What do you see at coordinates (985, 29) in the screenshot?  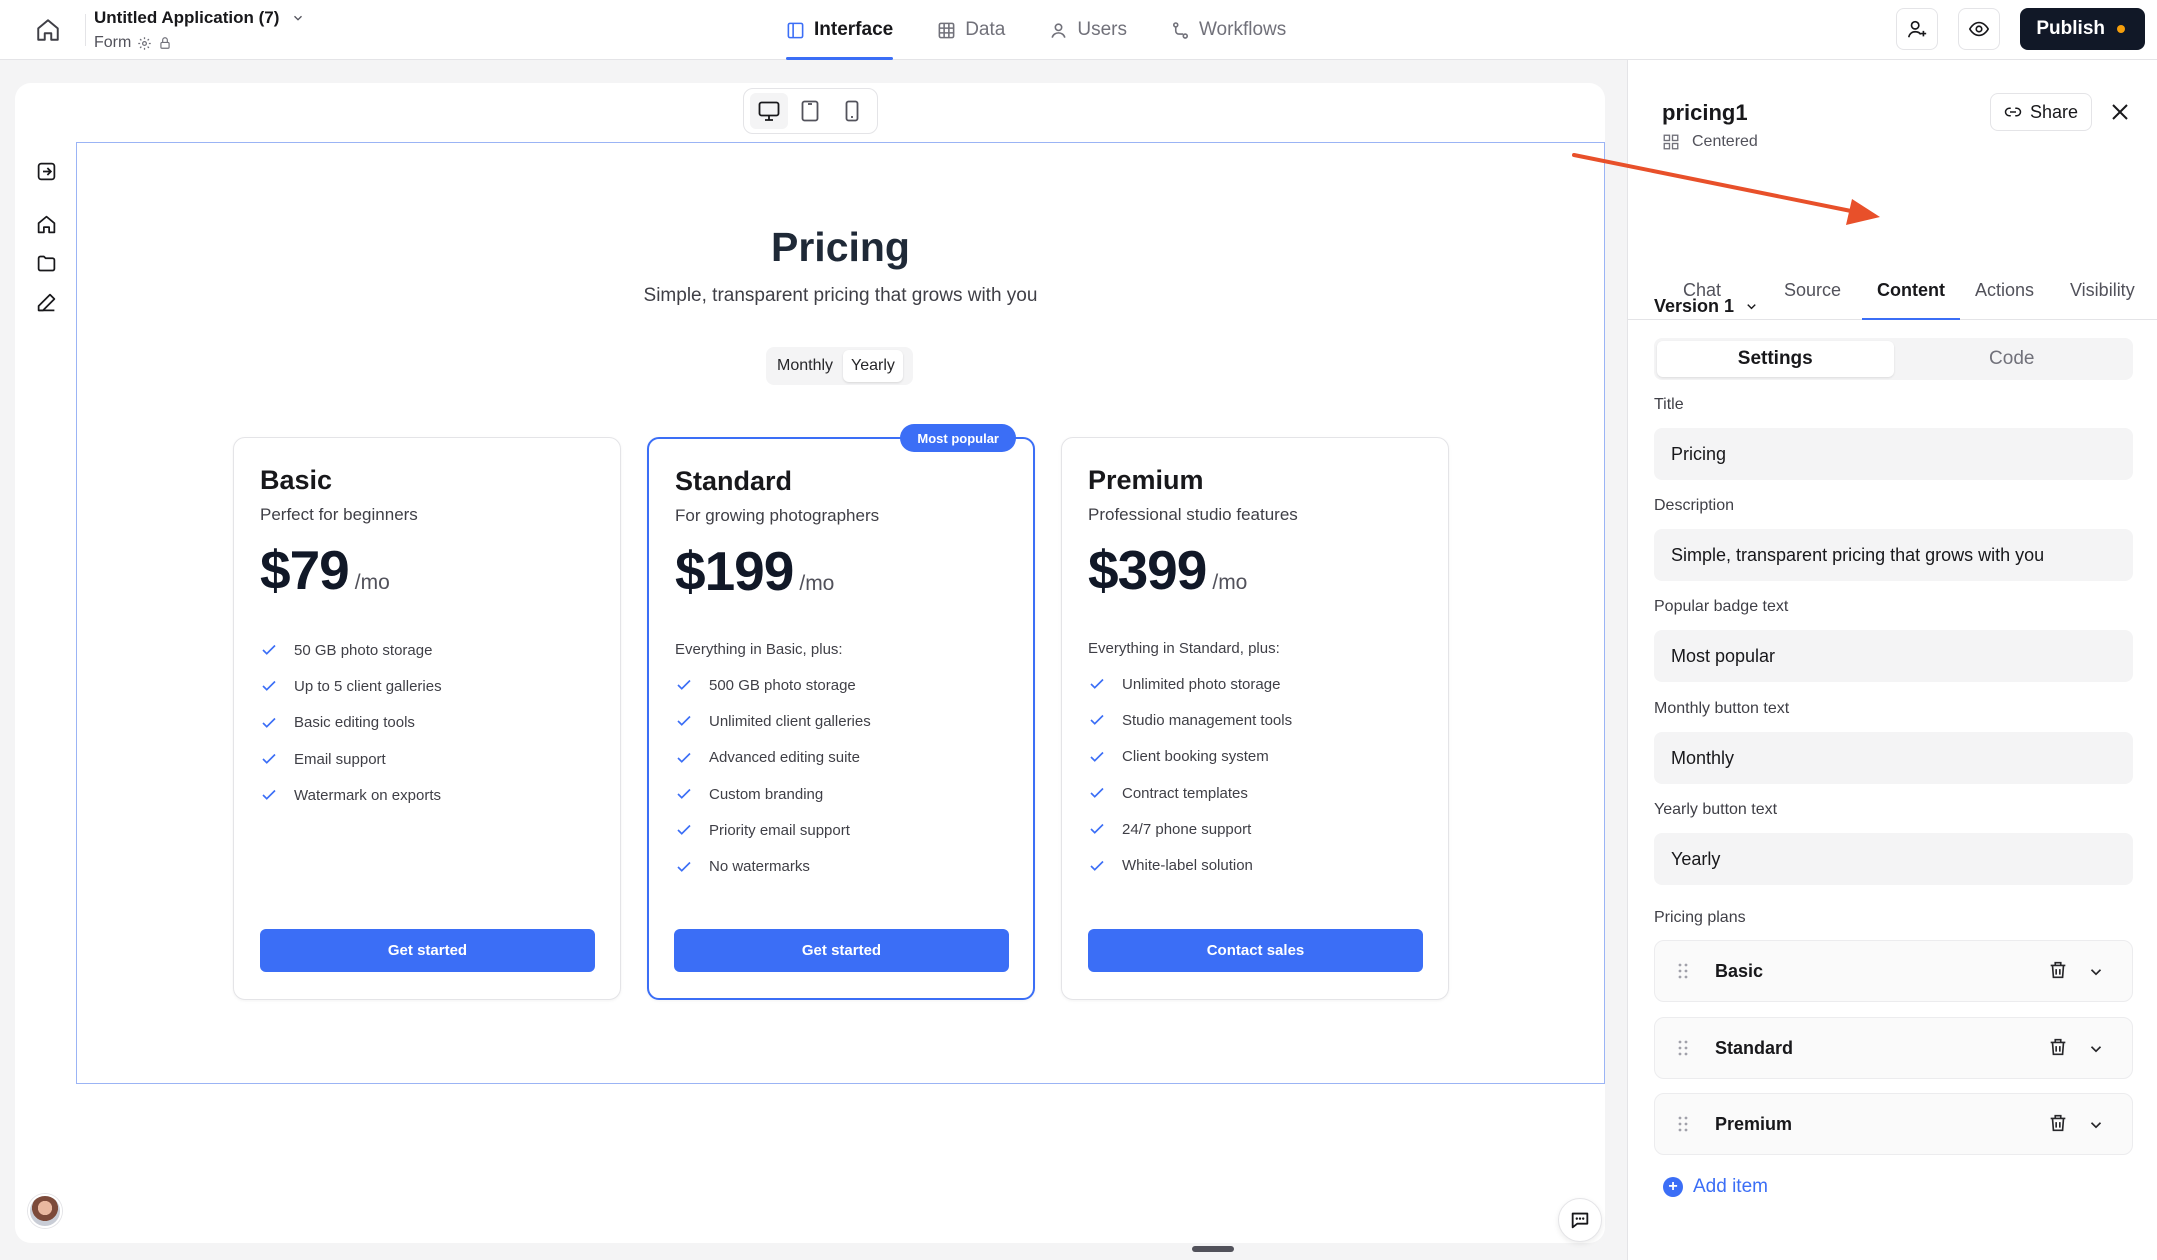 I see `tab-label: Data` at bounding box center [985, 29].